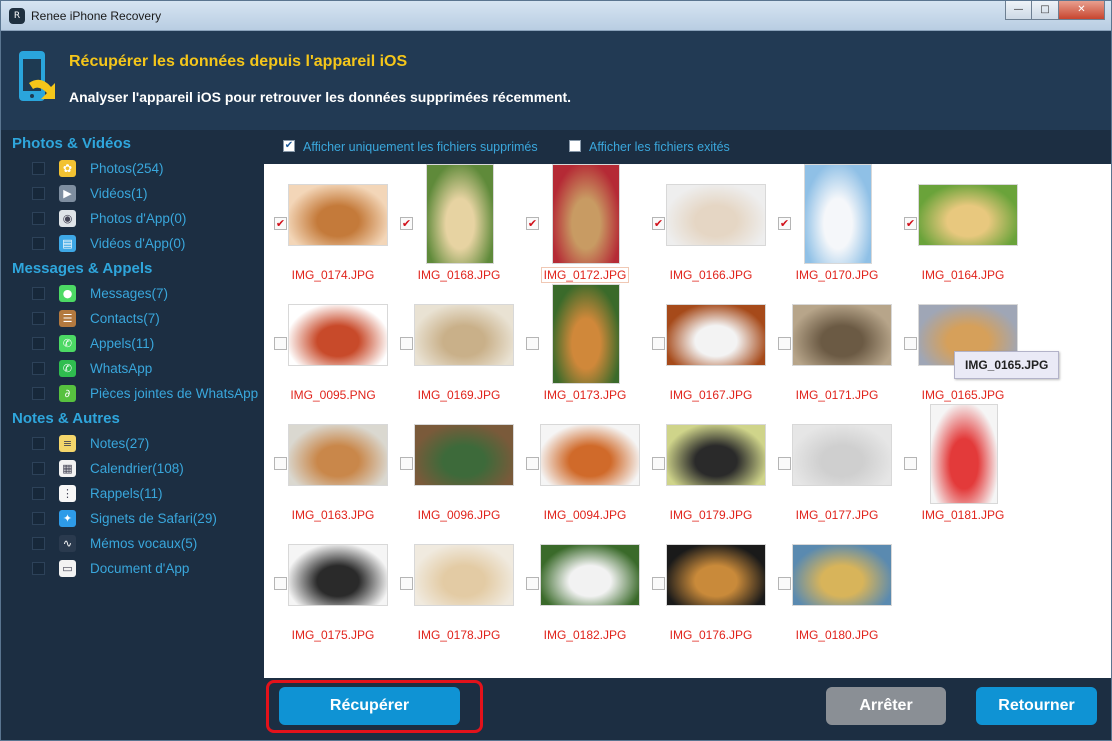 This screenshot has width=1112, height=741. Describe the element at coordinates (132, 444) in the screenshot. I see `sidebar-item: ≡ Notes(27)` at that location.